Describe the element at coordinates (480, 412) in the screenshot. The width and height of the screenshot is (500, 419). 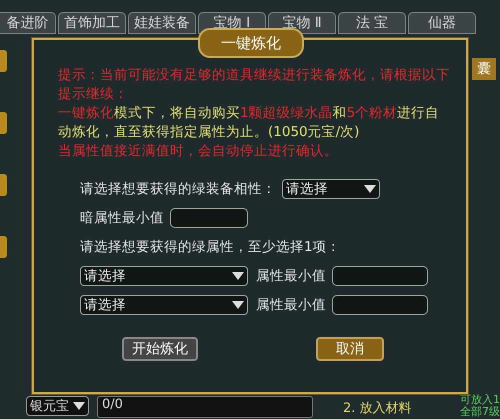
I see `hint-text: 全部7级` at that location.